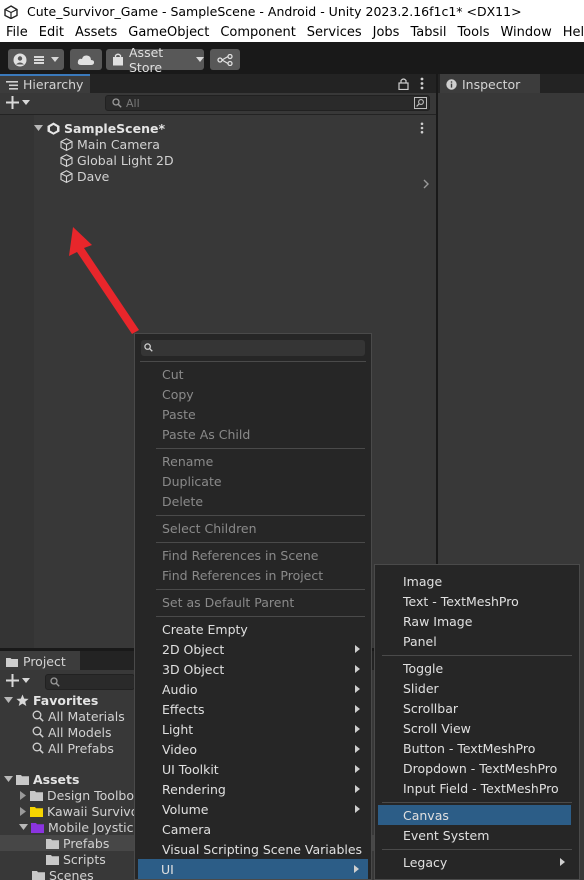  What do you see at coordinates (253, 869) in the screenshot?
I see `menu-item-ui: UI` at bounding box center [253, 869].